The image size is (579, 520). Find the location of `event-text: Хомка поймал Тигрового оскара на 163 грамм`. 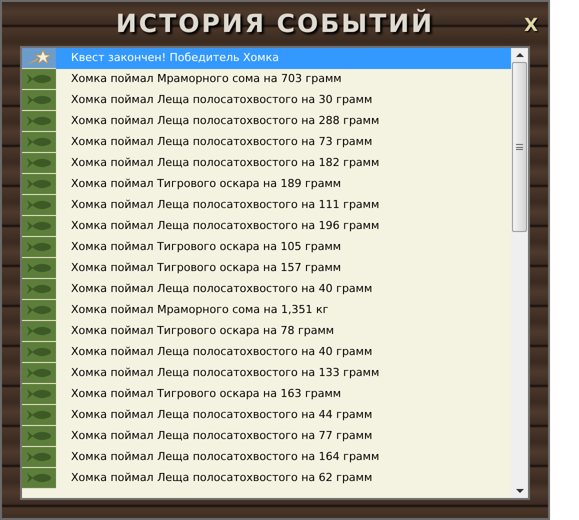

event-text: Хомка поймал Тигрового оскара на 163 грамм is located at coordinates (206, 394).